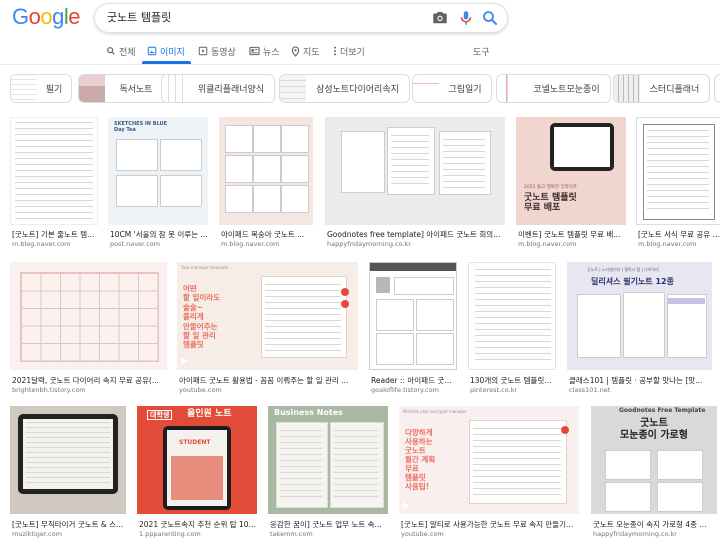 The image size is (720, 545). I want to click on chip-label: 독서노트, so click(136, 90).